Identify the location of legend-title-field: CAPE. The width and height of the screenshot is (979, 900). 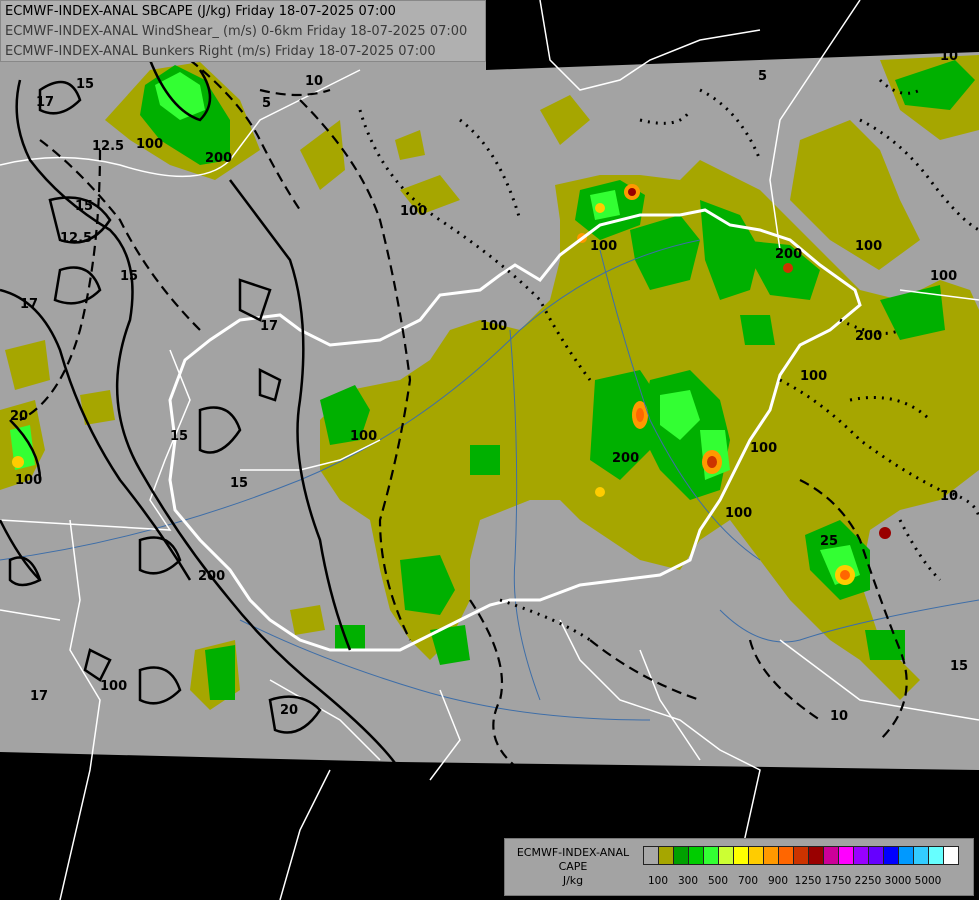
(573, 866).